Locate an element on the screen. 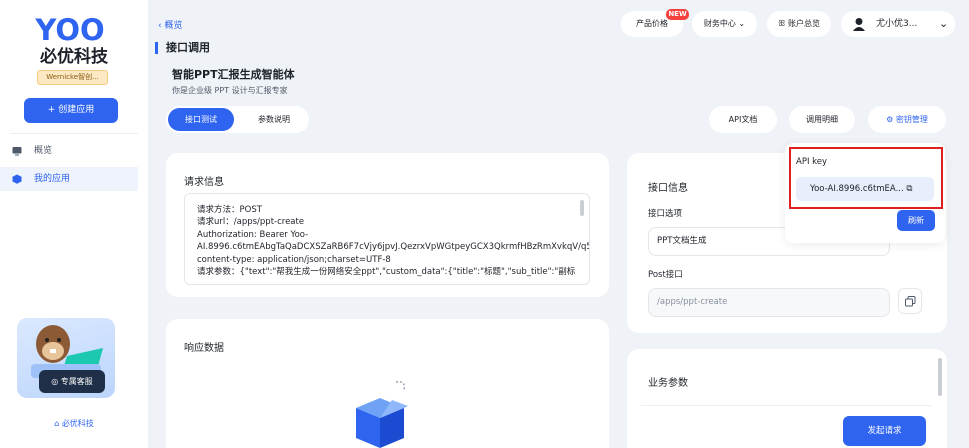 The width and height of the screenshot is (969, 448). yoo-logo: YOO is located at coordinates (69, 29).